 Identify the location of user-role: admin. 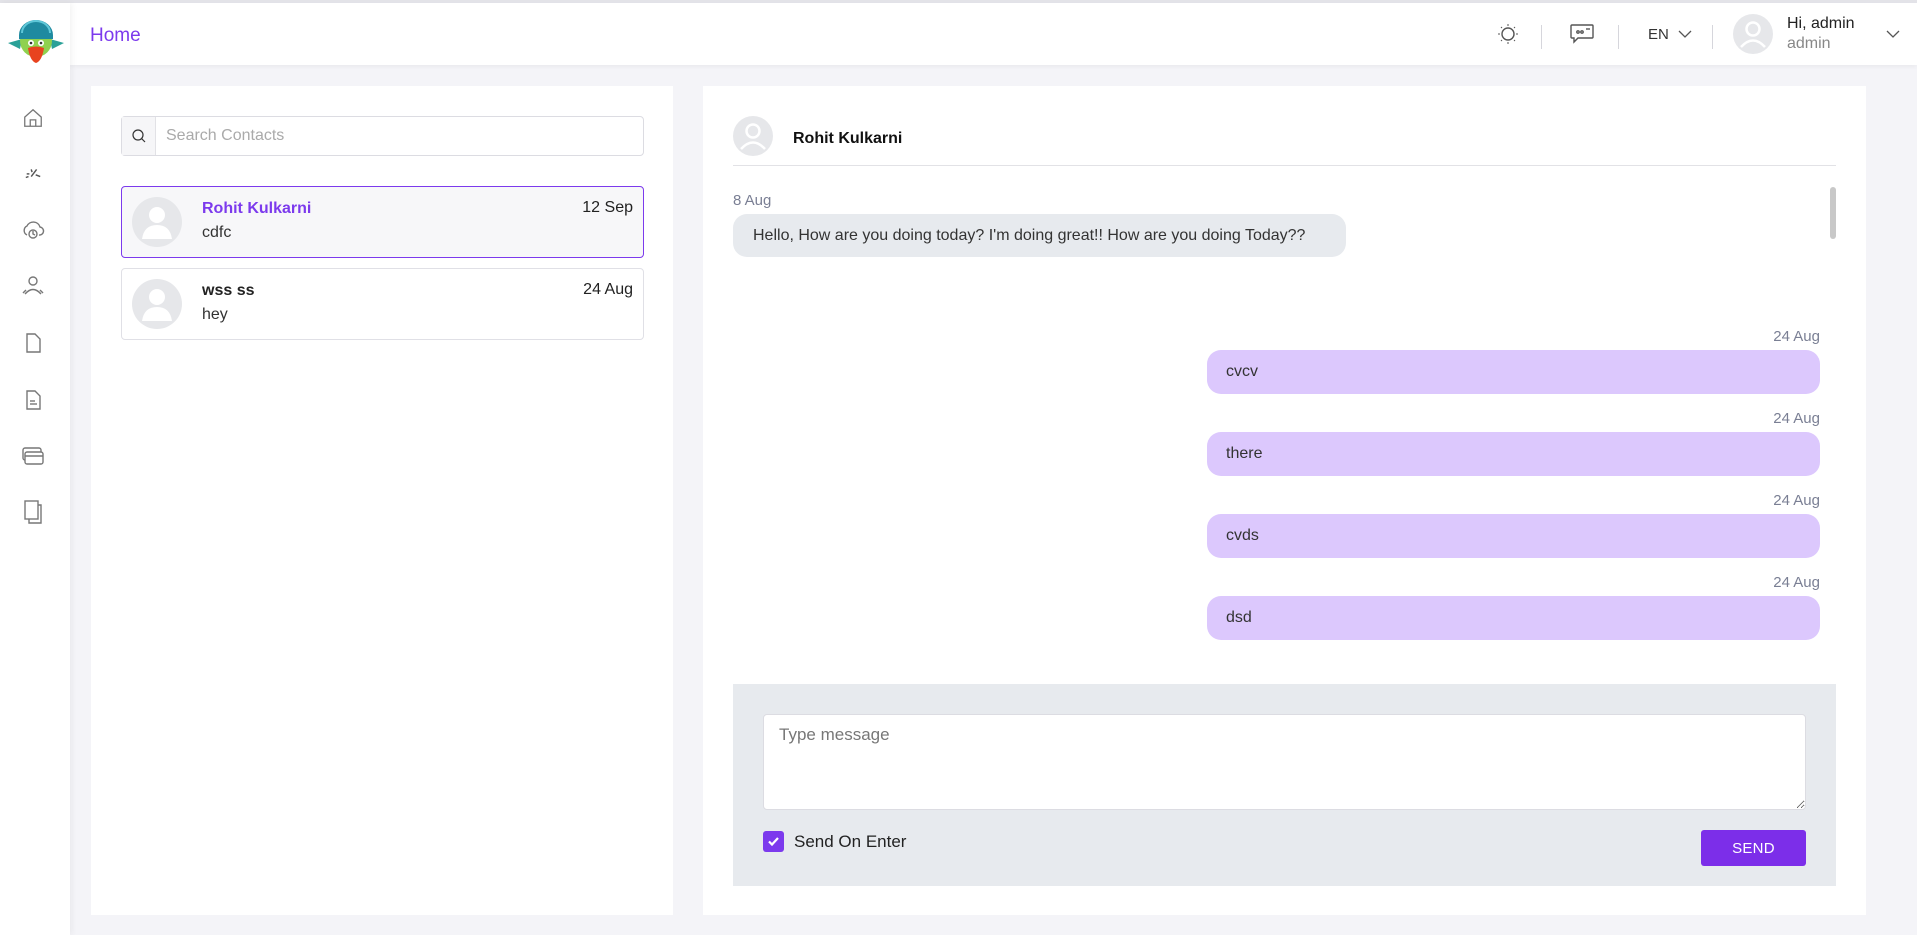
(1809, 43).